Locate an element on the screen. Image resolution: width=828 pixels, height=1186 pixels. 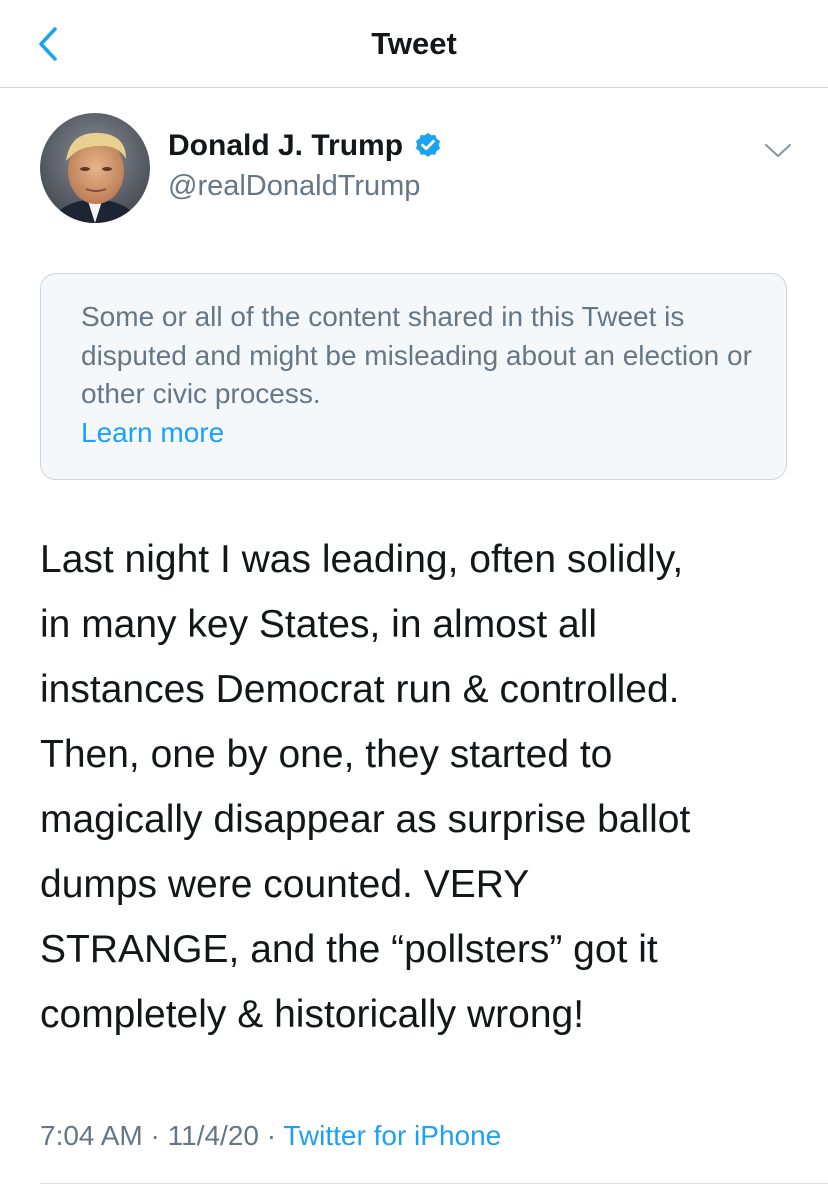
learn-more-link: Learn more is located at coordinates (418, 433).